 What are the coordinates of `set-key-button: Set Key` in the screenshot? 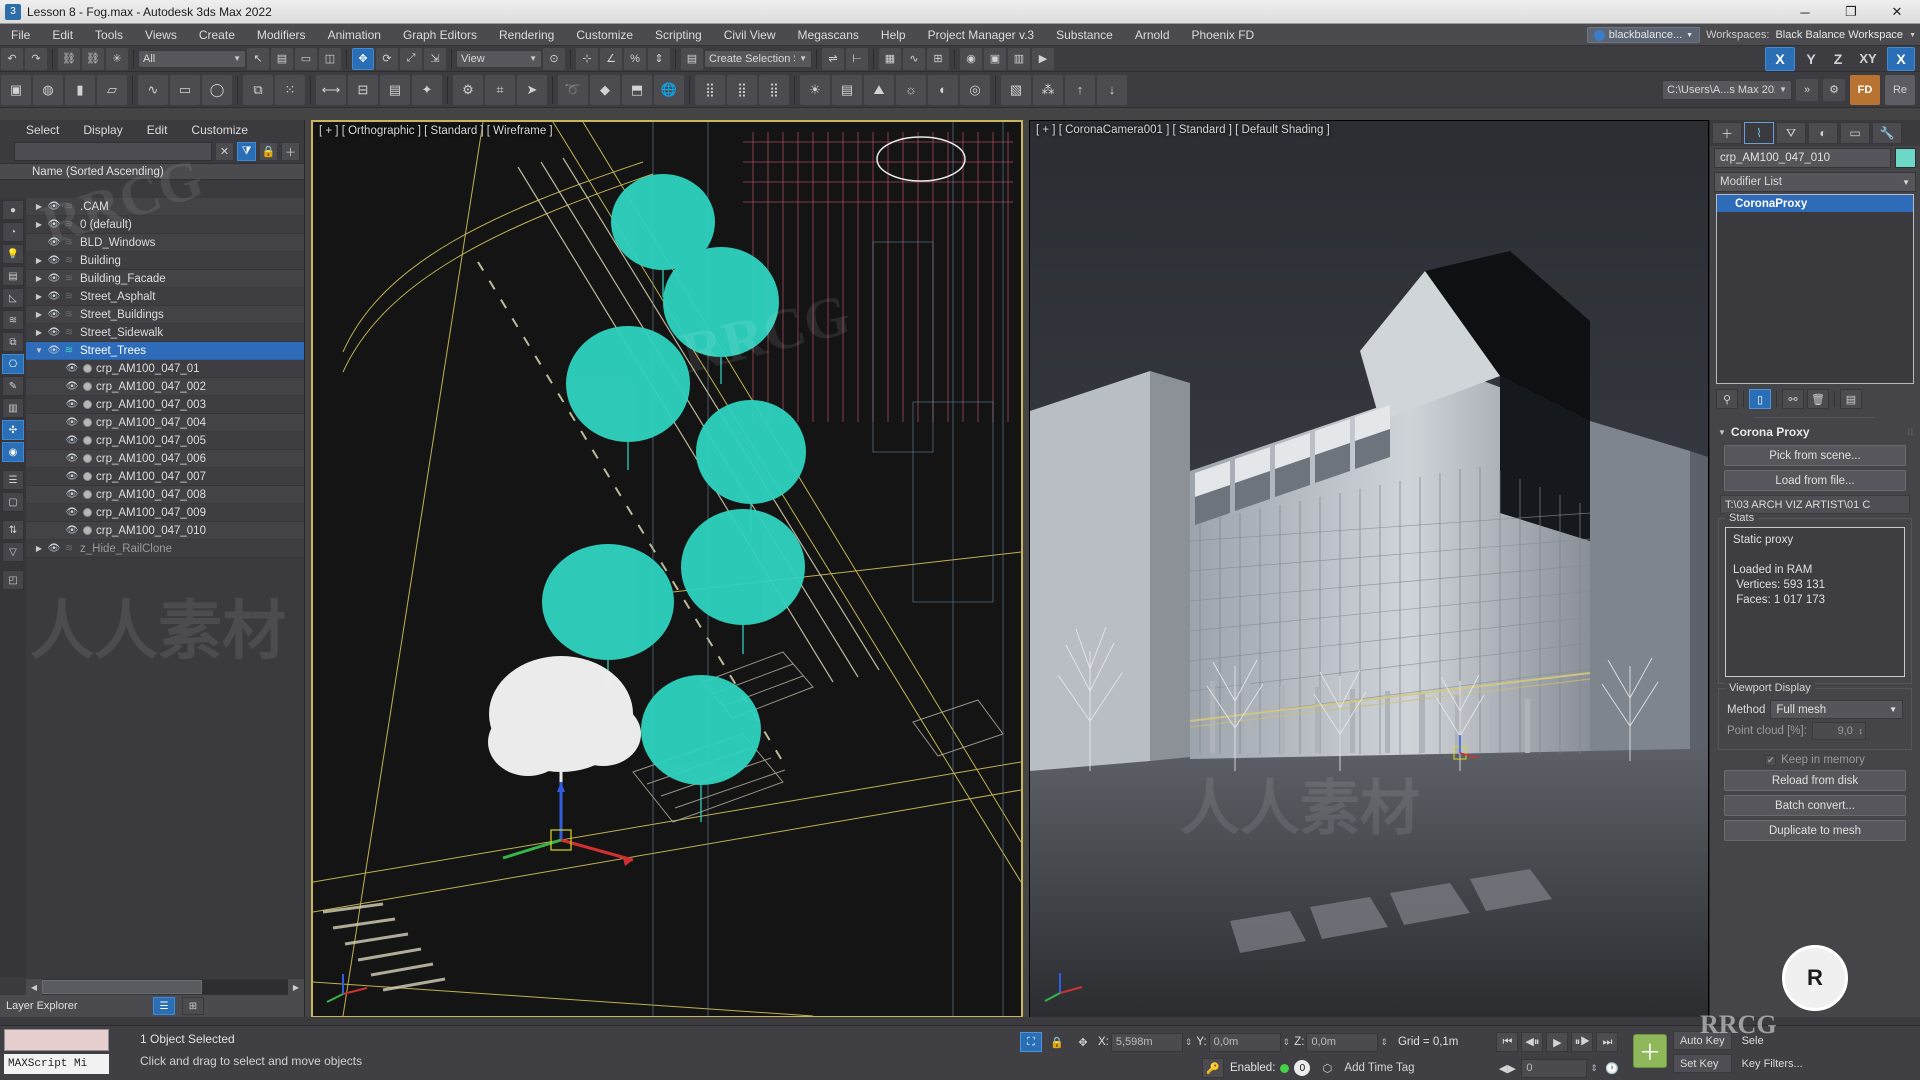 It's located at (1702, 1063).